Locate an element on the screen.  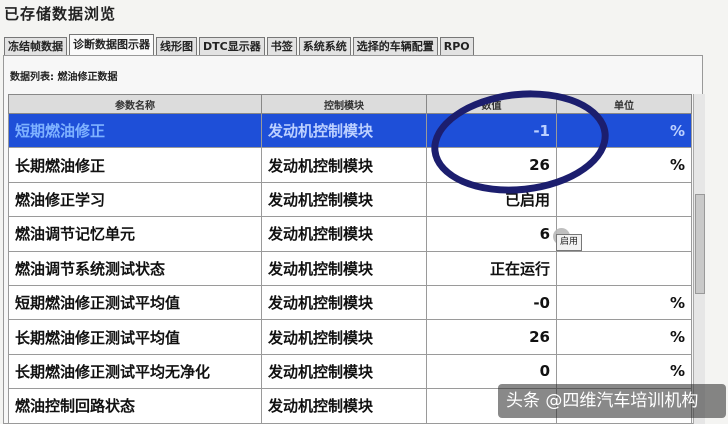
column-header-module: 控制模块 is located at coordinates (344, 104).